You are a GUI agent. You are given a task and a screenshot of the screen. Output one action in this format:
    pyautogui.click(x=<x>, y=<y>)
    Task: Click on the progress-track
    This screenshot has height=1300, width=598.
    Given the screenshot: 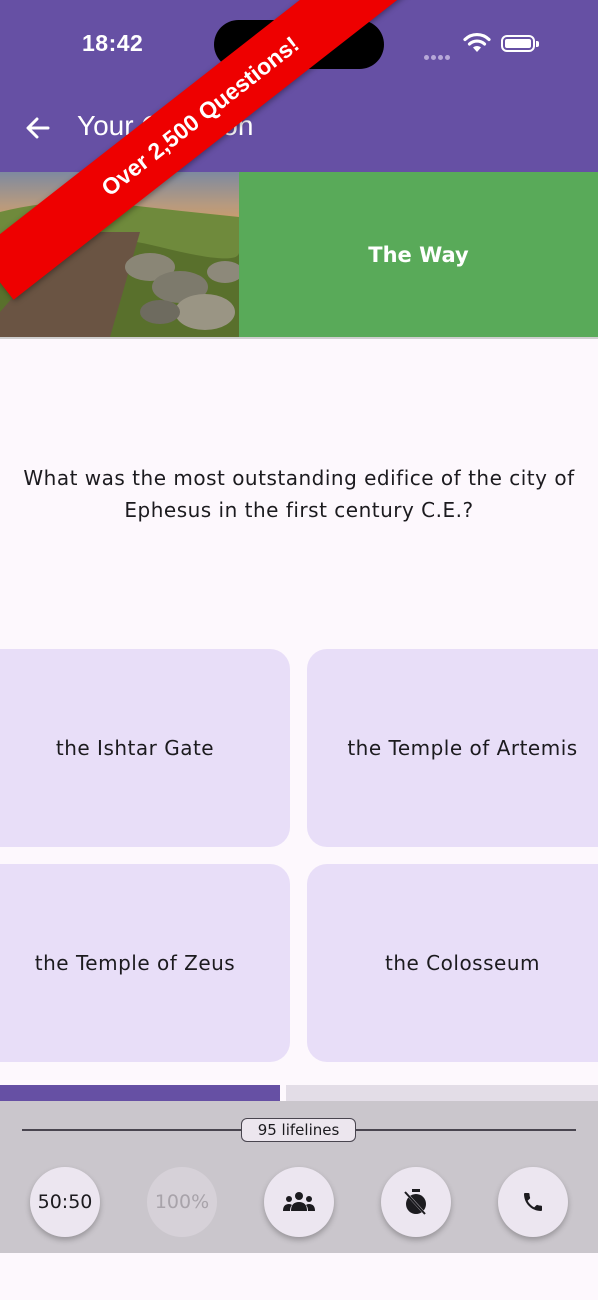 What is the action you would take?
    pyautogui.click(x=442, y=1093)
    